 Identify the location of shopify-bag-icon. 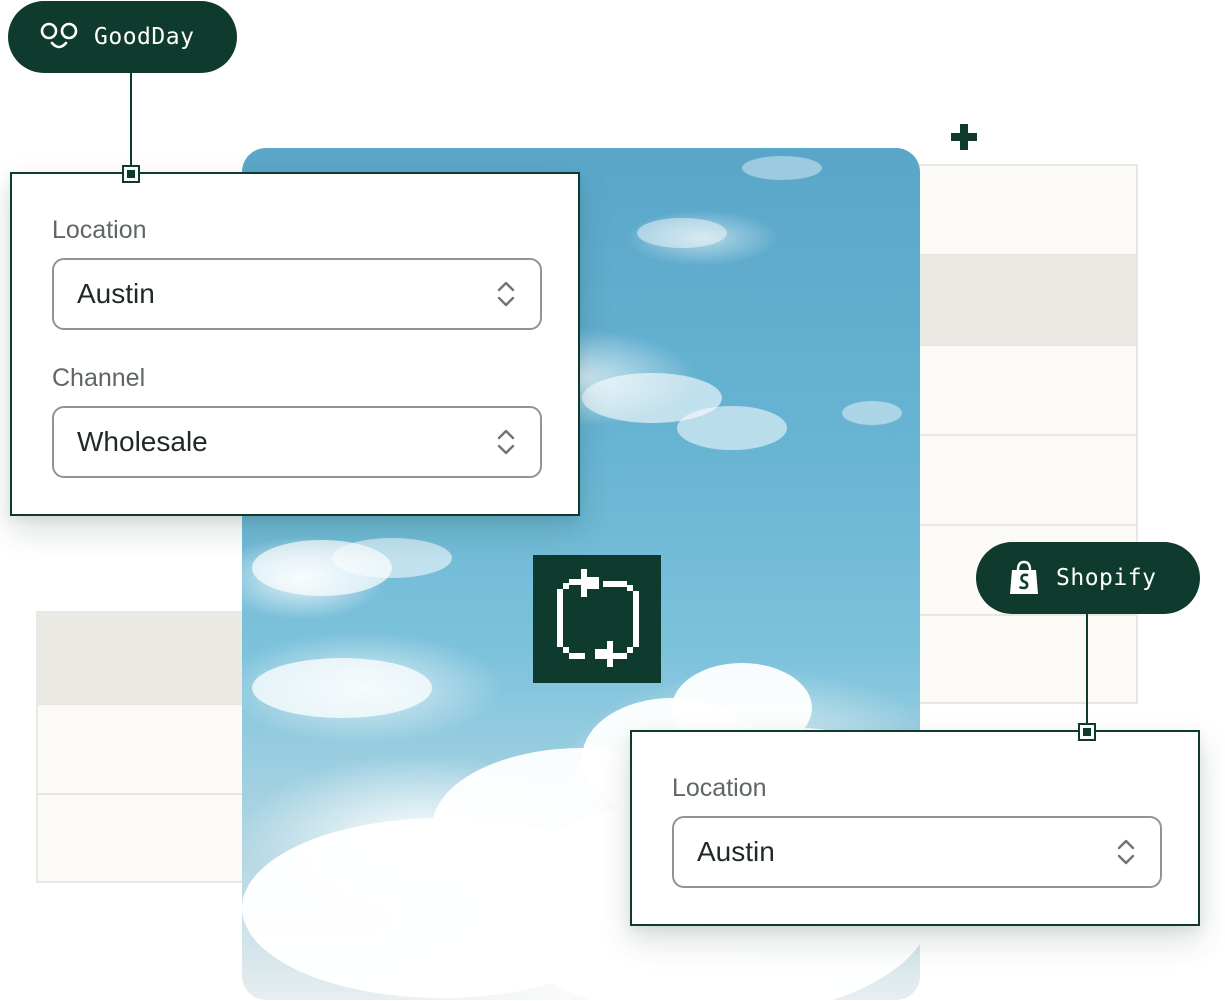
(1024, 578).